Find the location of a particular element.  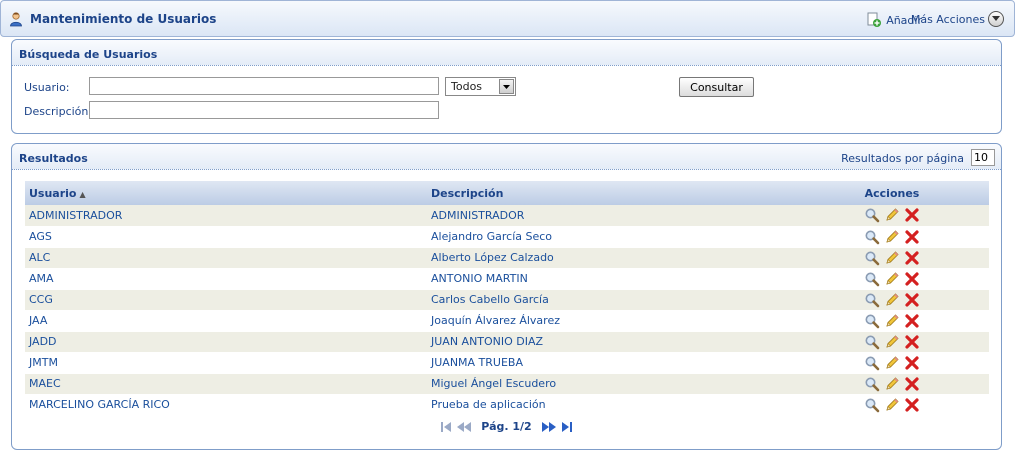

user-label: Usuario: is located at coordinates (47, 87).